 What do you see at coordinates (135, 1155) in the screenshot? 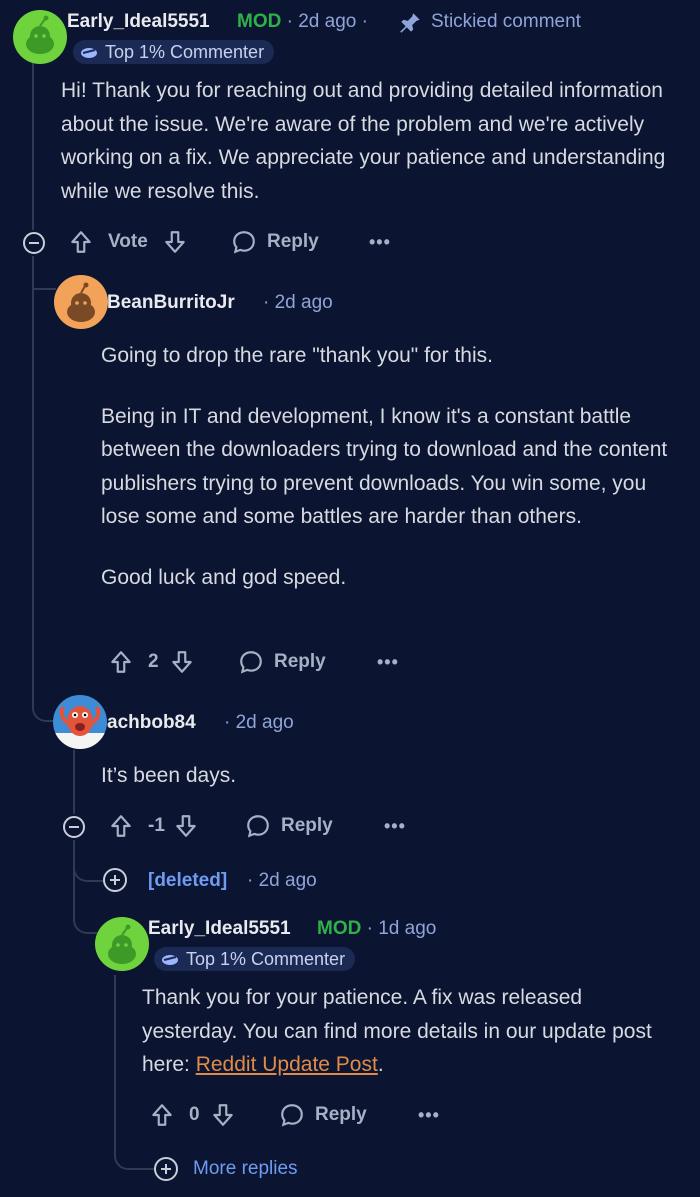
I see `thread-curve-more` at bounding box center [135, 1155].